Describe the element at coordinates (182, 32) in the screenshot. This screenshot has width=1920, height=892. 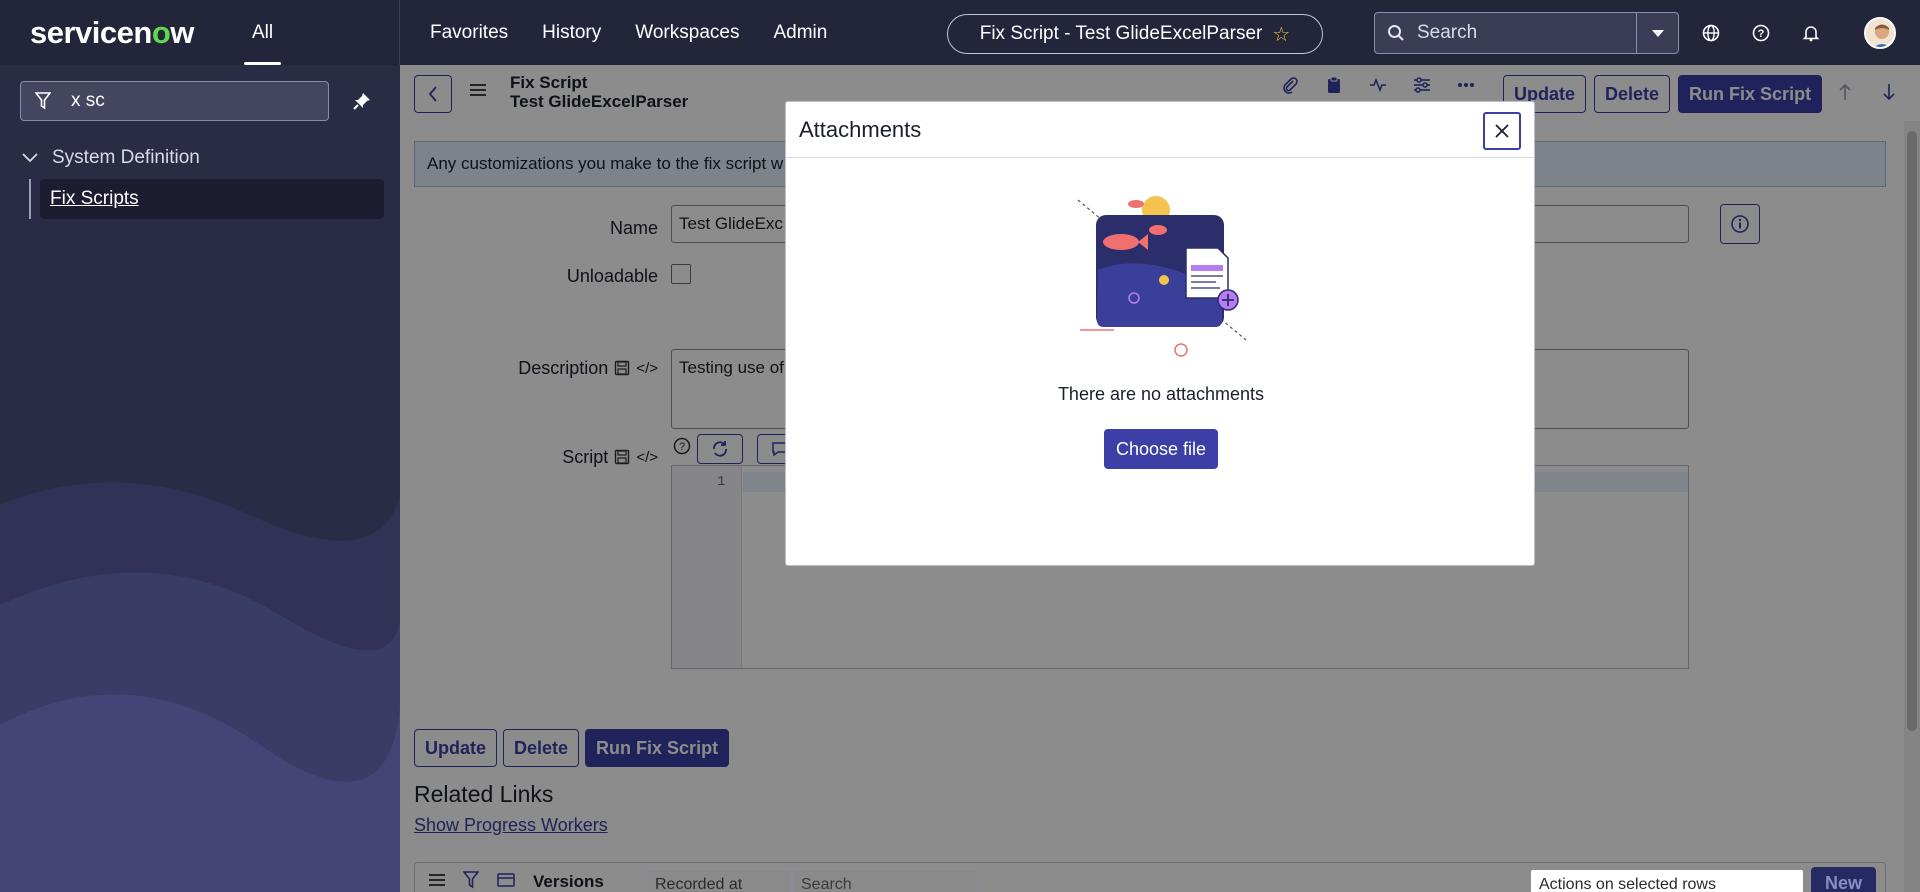
I see `logo-text-end: w` at that location.